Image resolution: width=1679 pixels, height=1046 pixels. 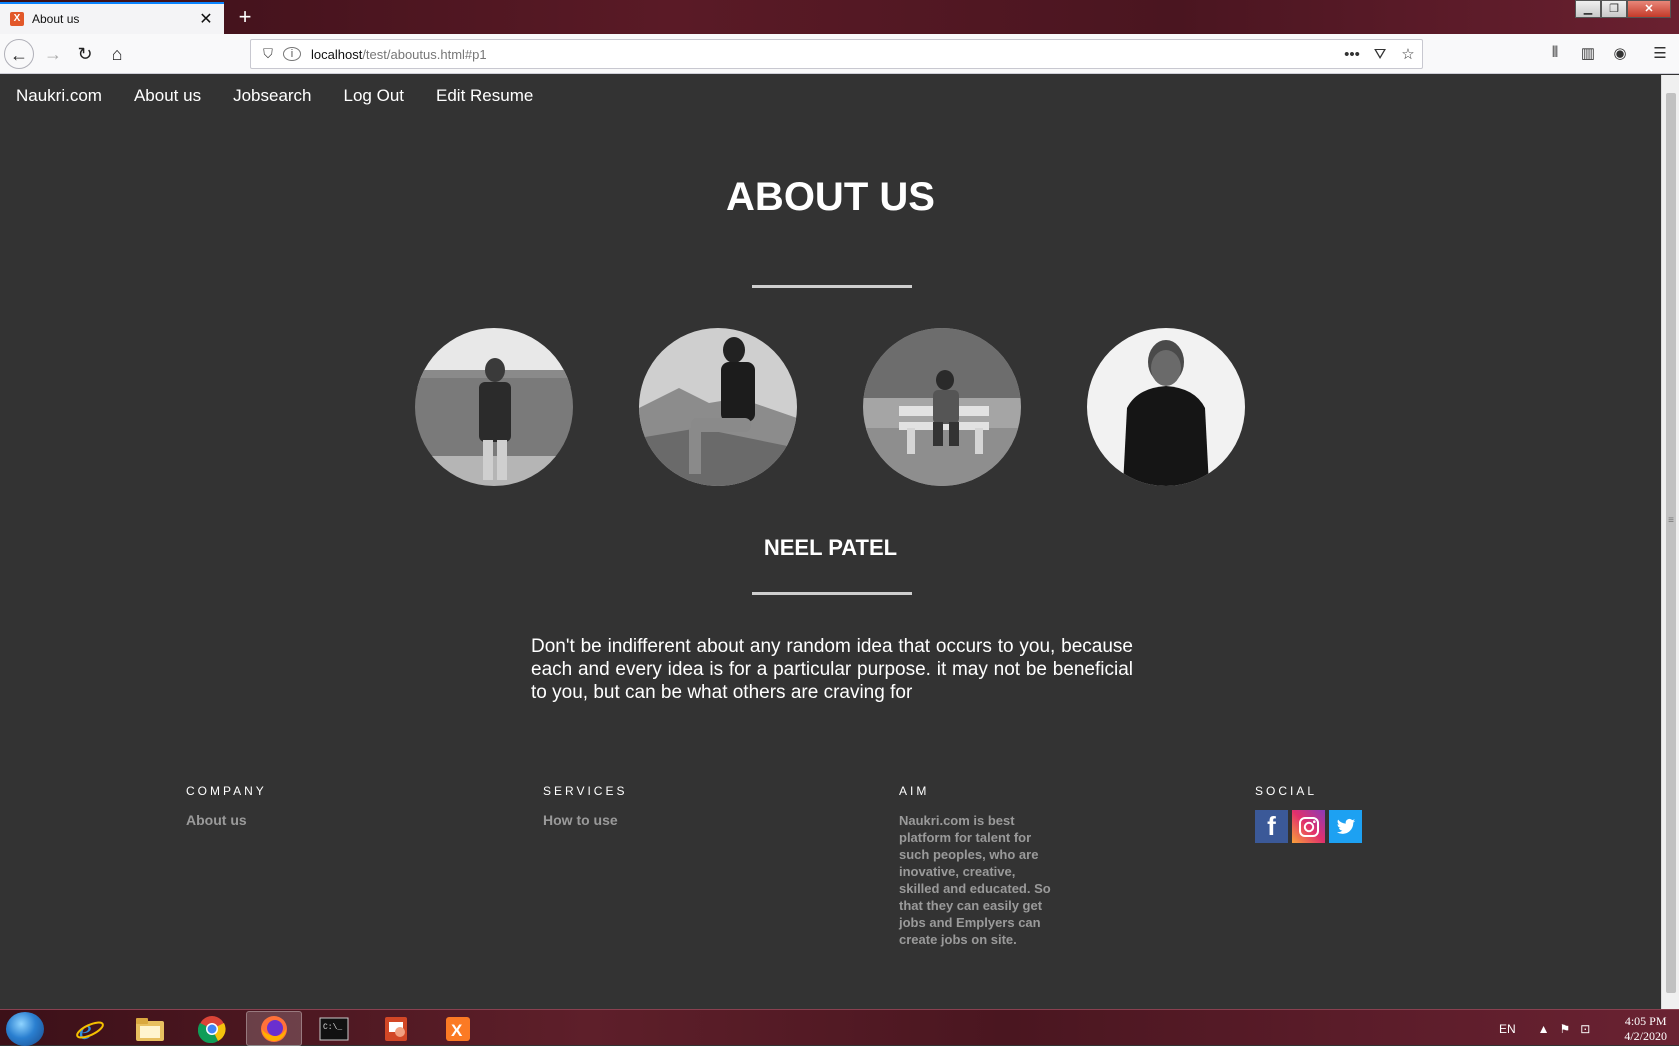 What do you see at coordinates (839, 1027) in the screenshot?
I see `windows-taskbar: e C:\_ X EN ▲⚑⊡ 4:05 PM 4/2/2020` at bounding box center [839, 1027].